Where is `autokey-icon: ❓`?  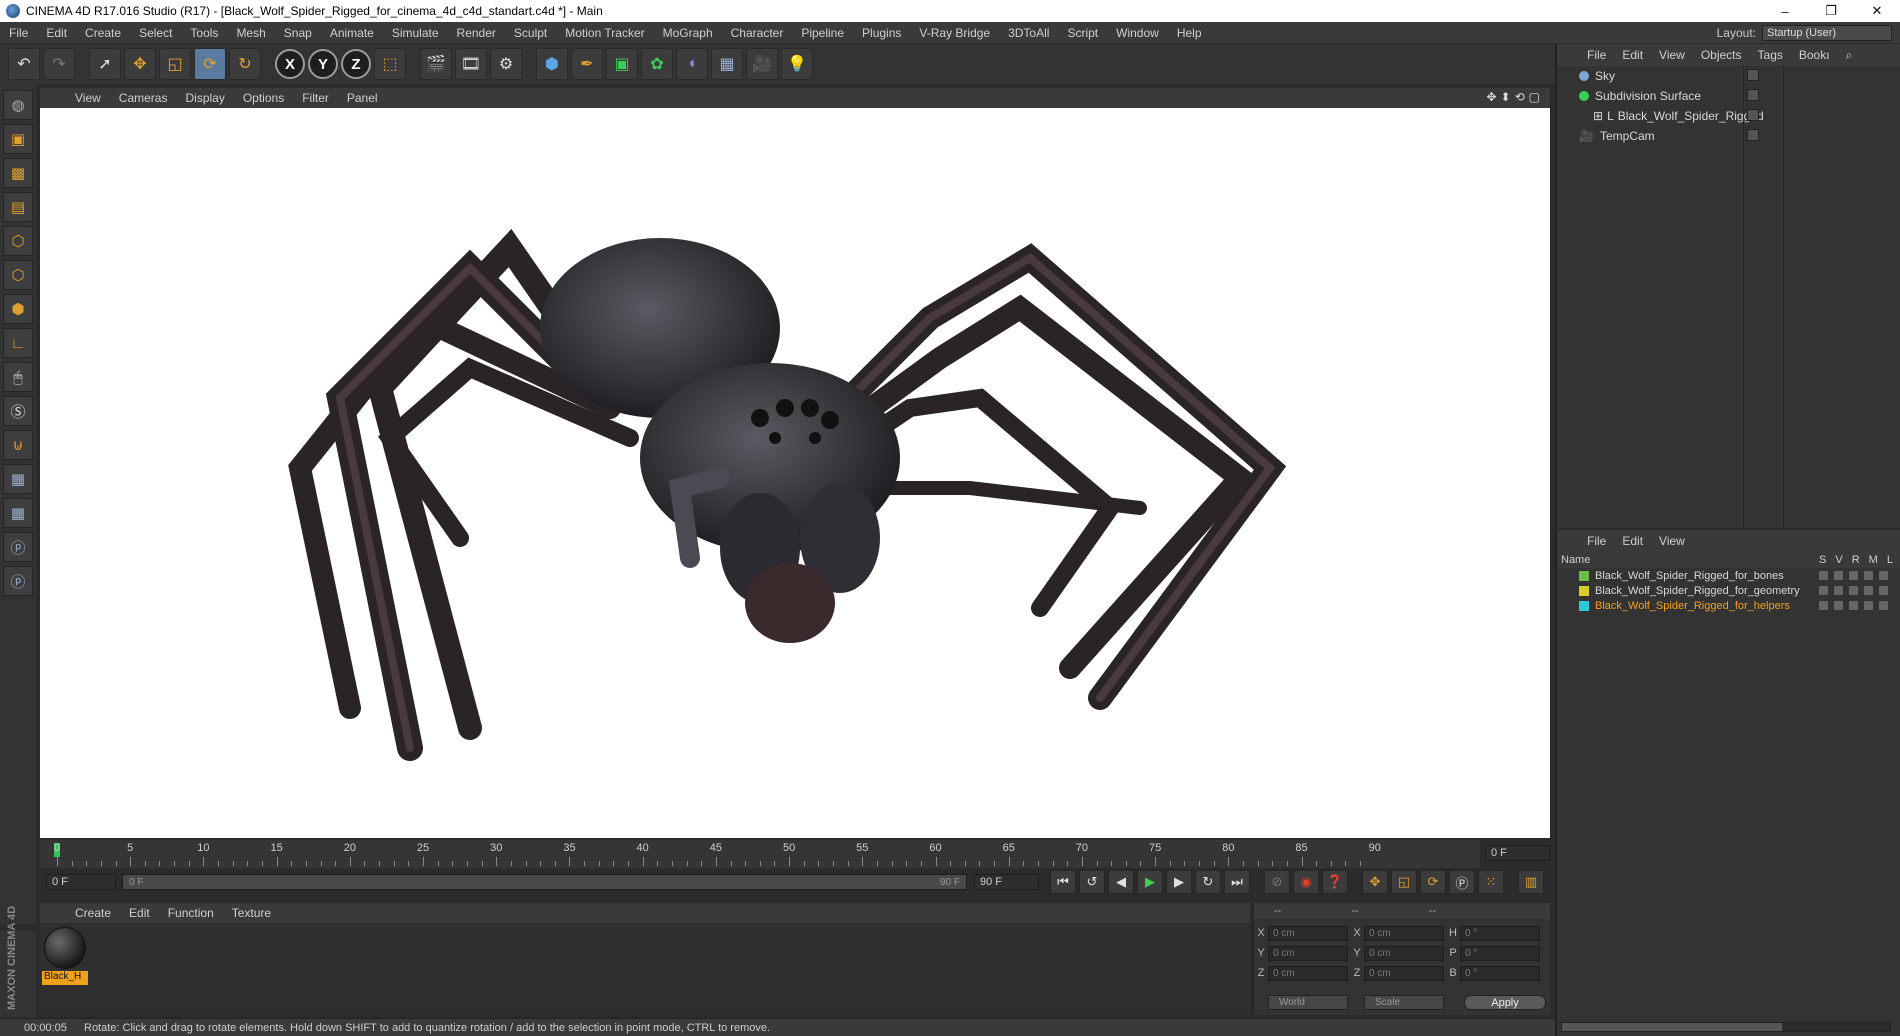
autokey-icon: ❓ is located at coordinates (1335, 882).